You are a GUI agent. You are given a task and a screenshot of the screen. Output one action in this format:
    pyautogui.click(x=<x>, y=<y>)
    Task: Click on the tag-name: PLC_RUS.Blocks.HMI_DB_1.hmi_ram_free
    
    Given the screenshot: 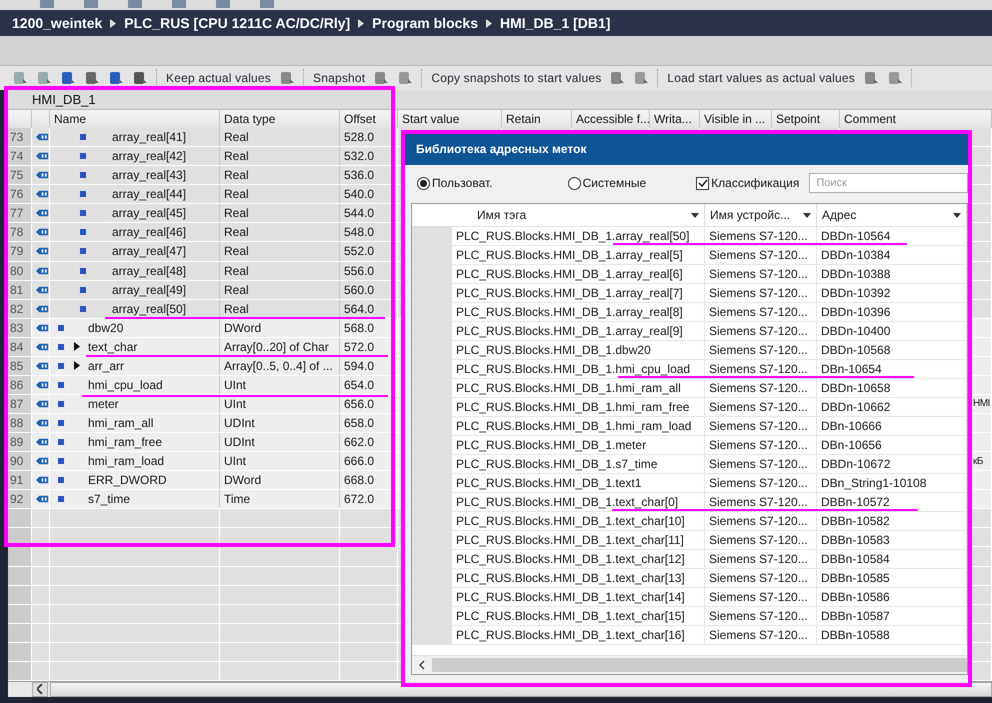 What is the action you would take?
    pyautogui.click(x=573, y=407)
    